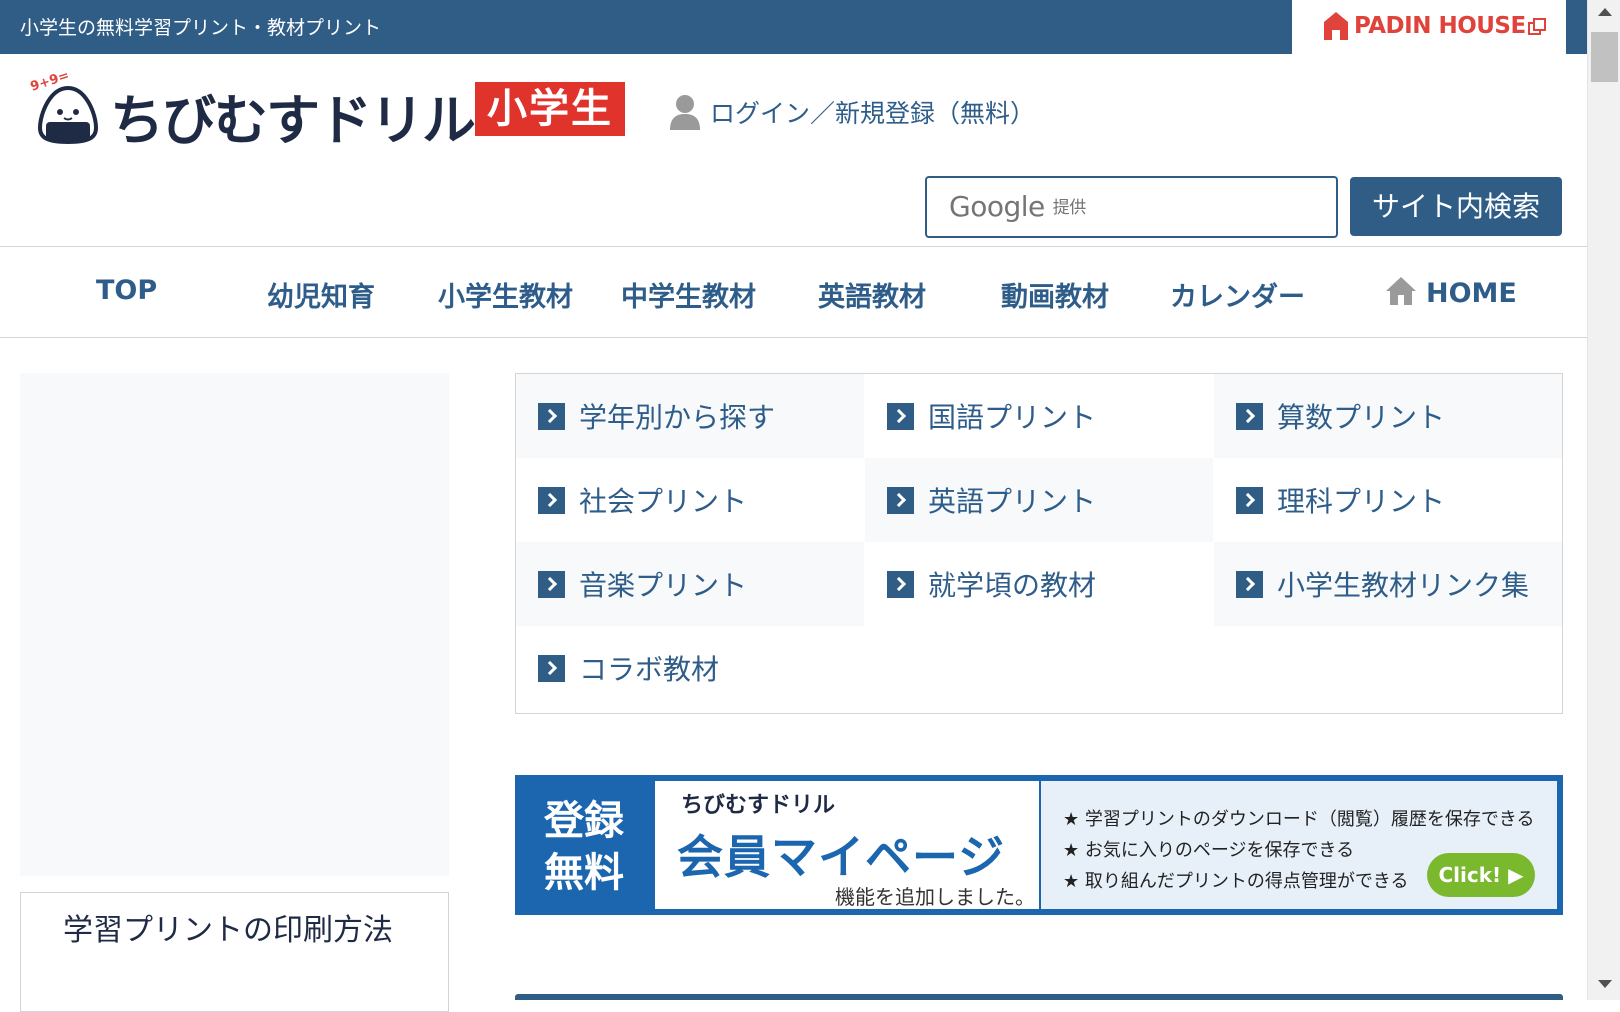  I want to click on link-math: 算数プリント, so click(1388, 416).